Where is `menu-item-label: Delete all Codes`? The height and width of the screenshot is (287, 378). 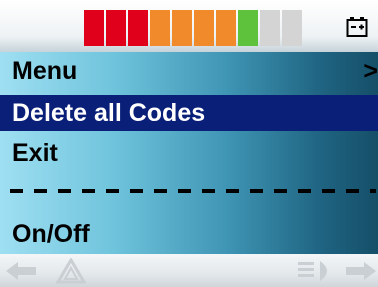
menu-item-label: Delete all Codes is located at coordinates (109, 113).